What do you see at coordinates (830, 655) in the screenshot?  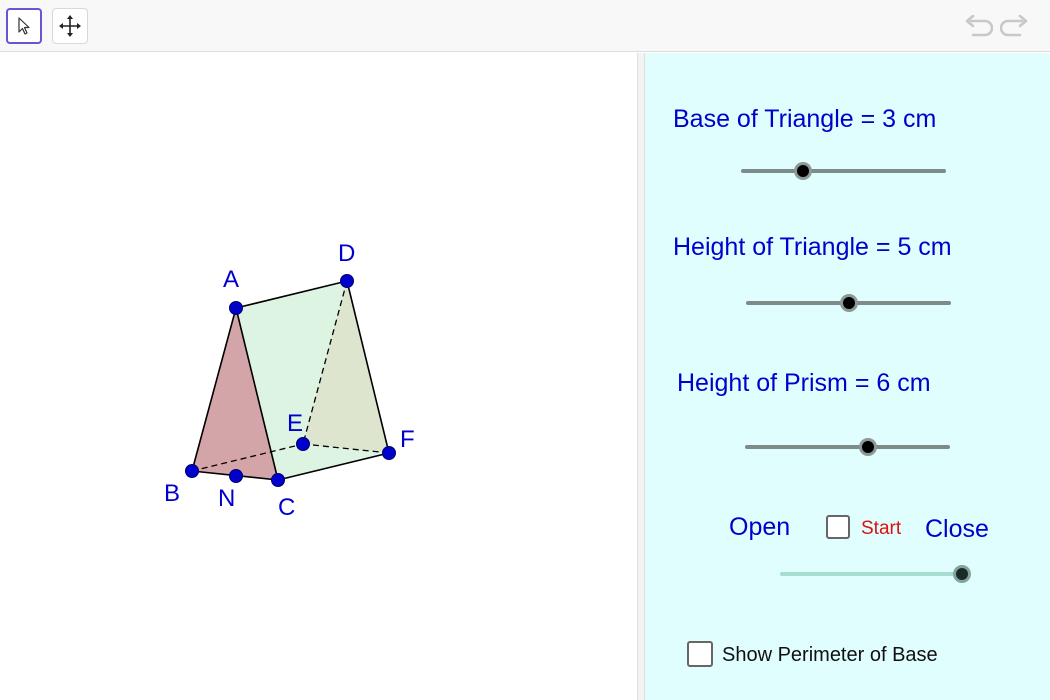 I see `show-perimeter-label: Show Perimeter of Base` at bounding box center [830, 655].